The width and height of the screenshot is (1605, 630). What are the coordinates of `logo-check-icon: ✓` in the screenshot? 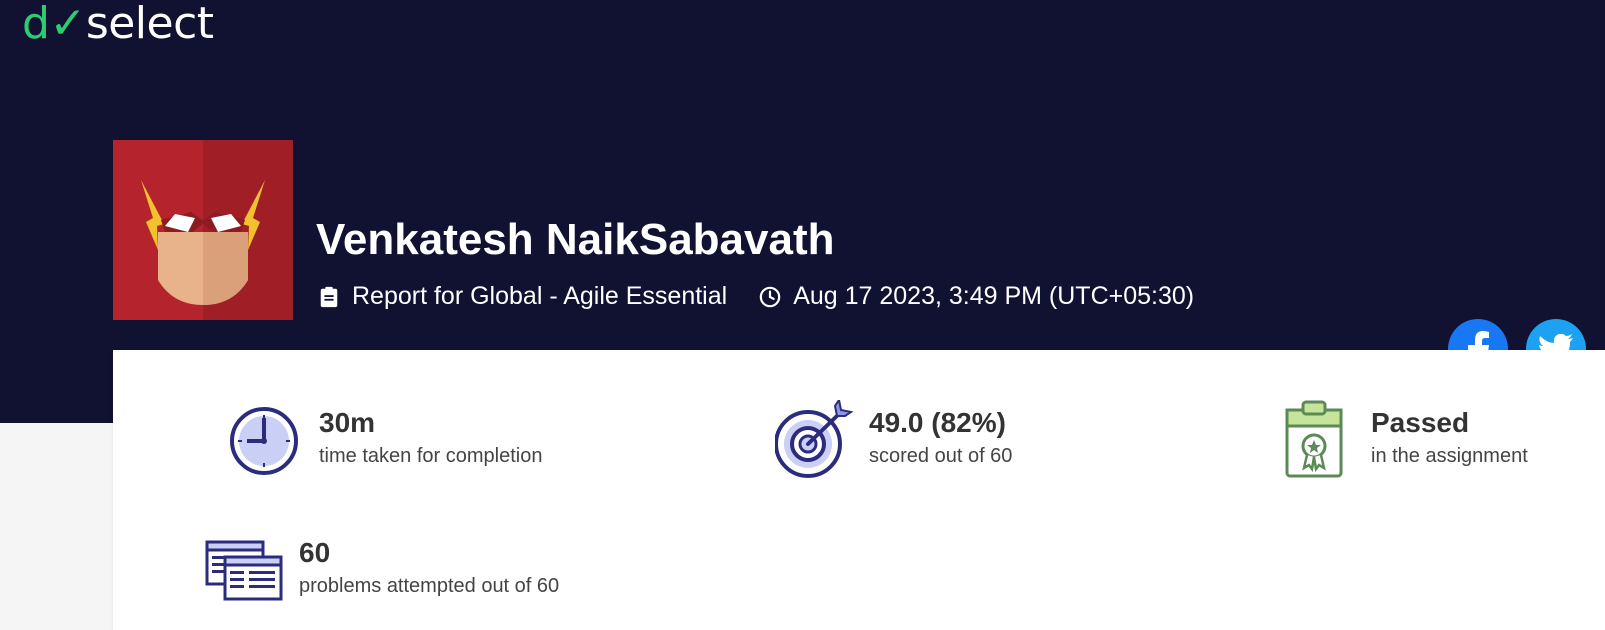 It's located at (67, 24).